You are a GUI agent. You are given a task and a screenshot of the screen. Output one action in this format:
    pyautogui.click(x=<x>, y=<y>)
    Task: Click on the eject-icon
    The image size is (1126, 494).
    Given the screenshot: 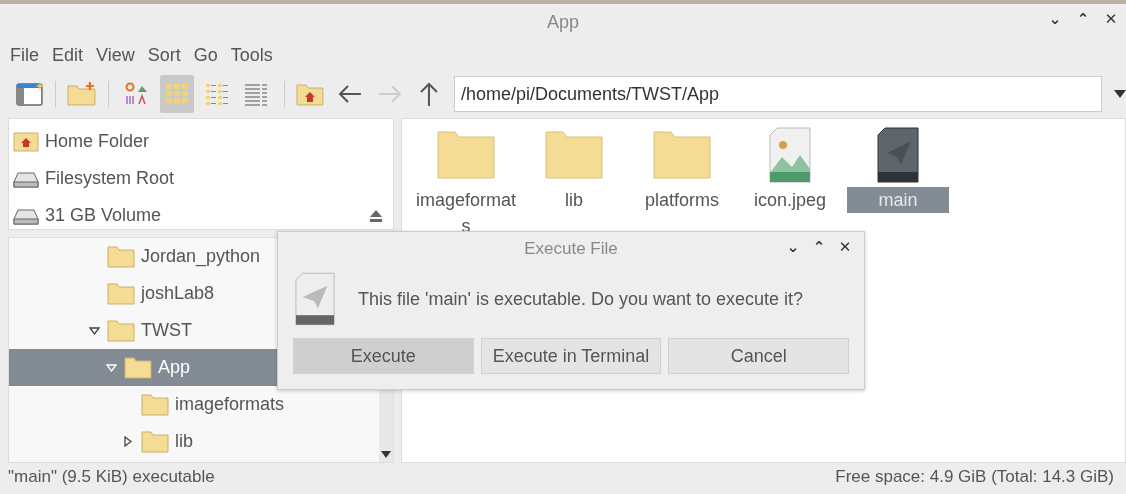 What is the action you would take?
    pyautogui.click(x=376, y=215)
    